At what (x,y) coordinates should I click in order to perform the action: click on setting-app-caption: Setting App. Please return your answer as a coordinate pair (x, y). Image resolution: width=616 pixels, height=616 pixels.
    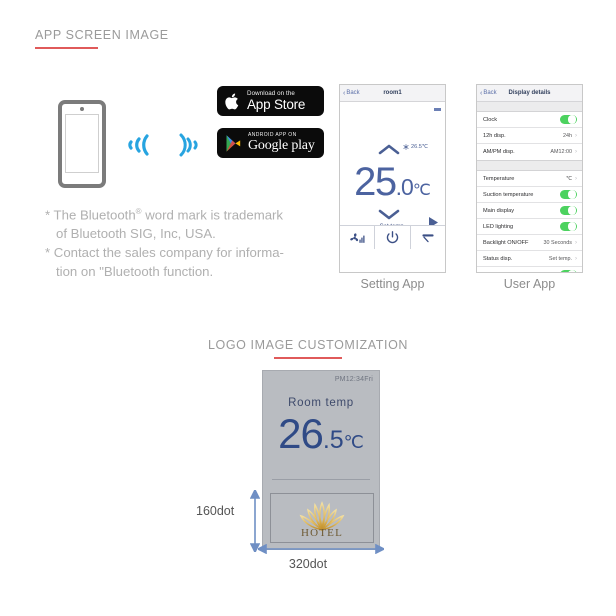
    Looking at the image, I should click on (392, 284).